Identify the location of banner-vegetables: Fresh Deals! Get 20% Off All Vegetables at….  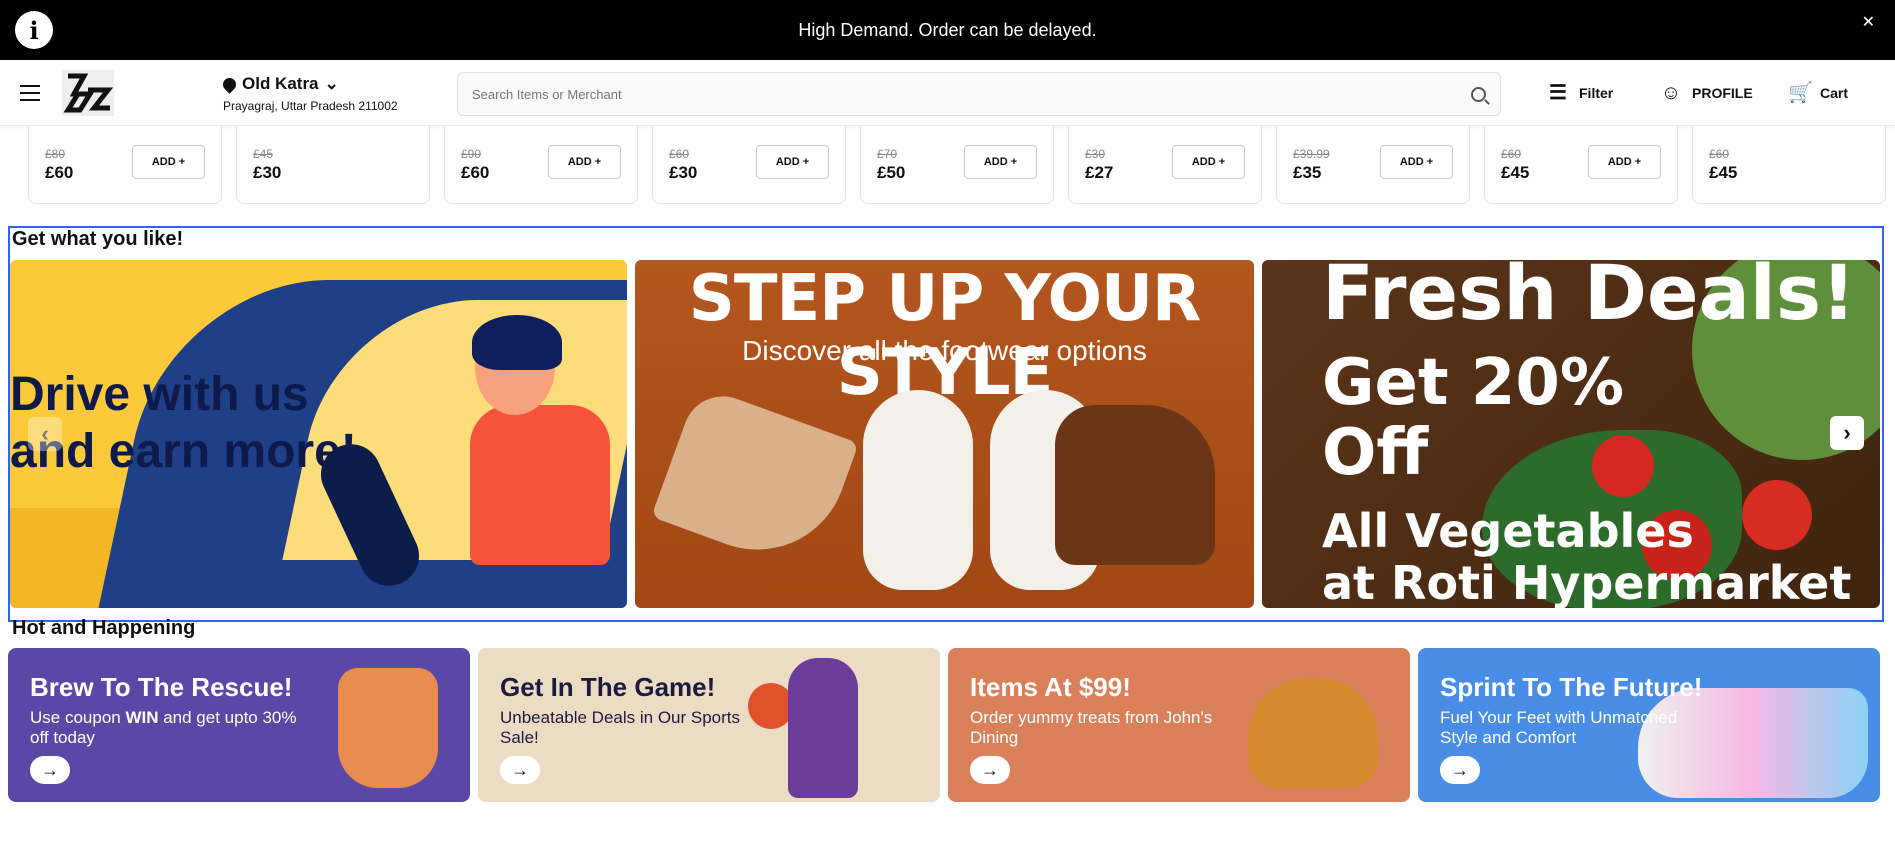
(1571, 434).